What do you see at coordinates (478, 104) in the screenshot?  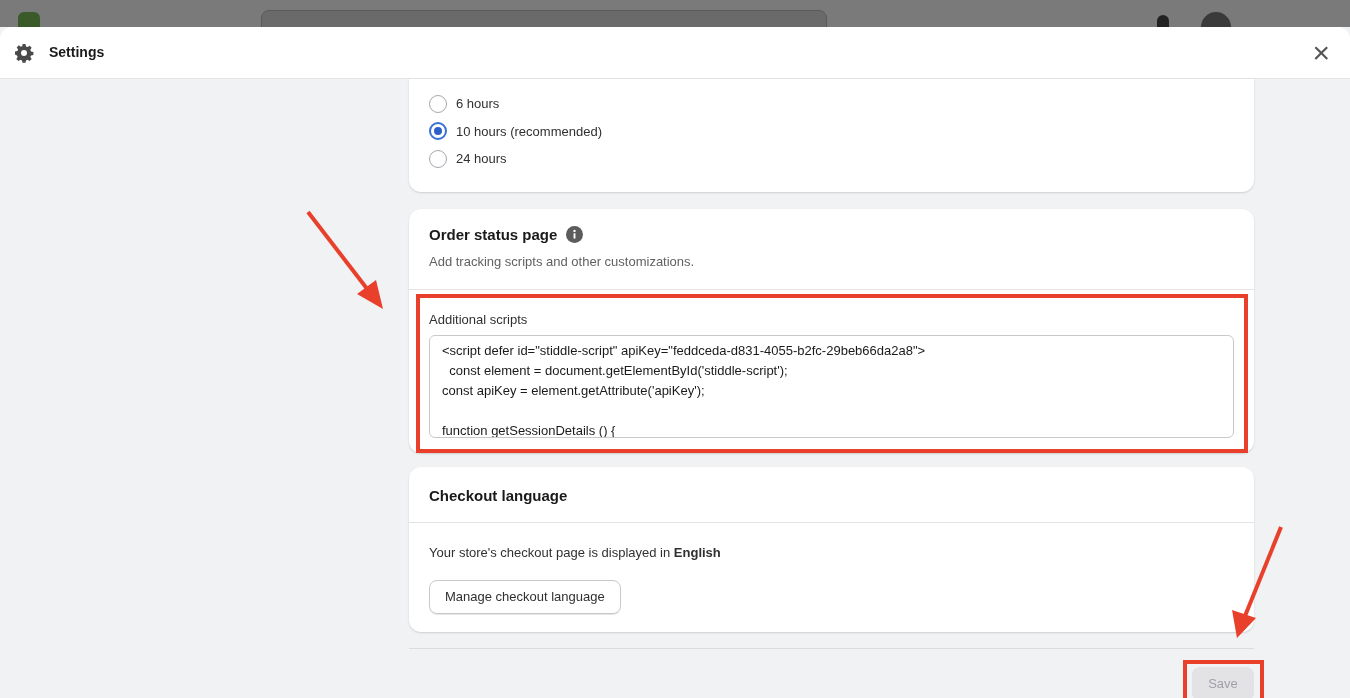 I see `radio-label: 6 hours` at bounding box center [478, 104].